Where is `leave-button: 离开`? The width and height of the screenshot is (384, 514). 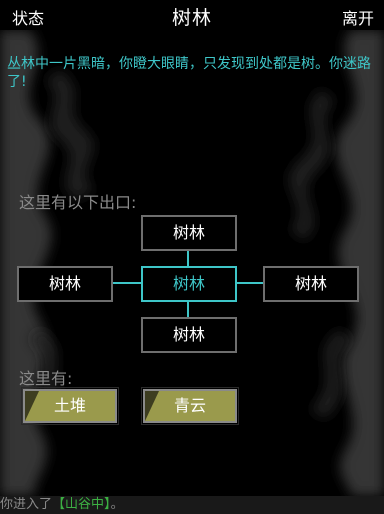 leave-button: 离开 is located at coordinates (358, 17).